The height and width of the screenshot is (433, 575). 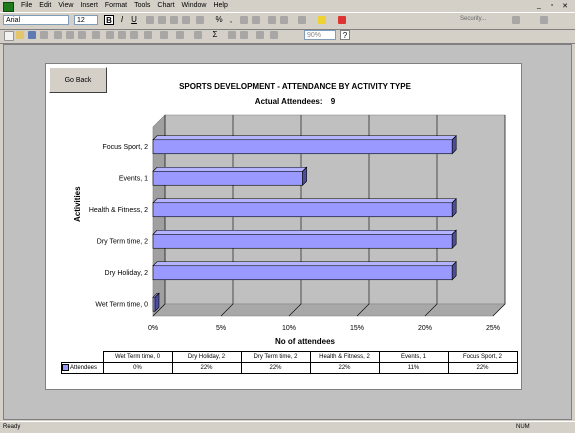 What do you see at coordinates (413, 368) in the screenshot?
I see `data-table-cell: 11%` at bounding box center [413, 368].